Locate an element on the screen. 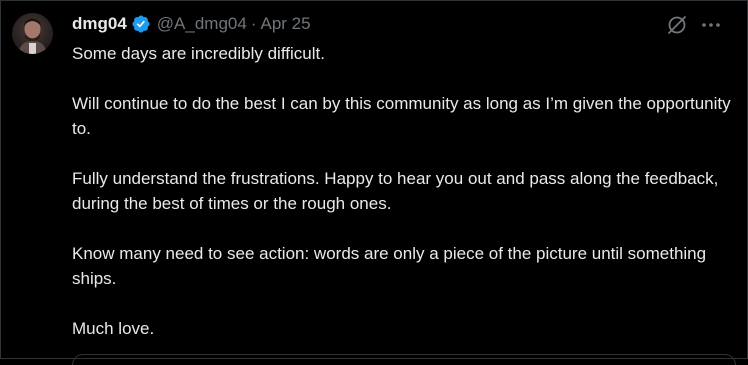 The height and width of the screenshot is (365, 748). display-name: dmg04 is located at coordinates (99, 24).